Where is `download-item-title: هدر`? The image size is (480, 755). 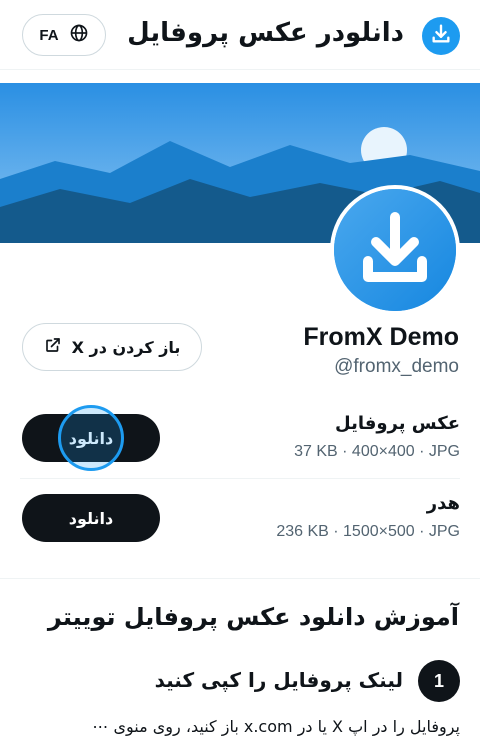
download-item-title: هدر is located at coordinates (443, 503).